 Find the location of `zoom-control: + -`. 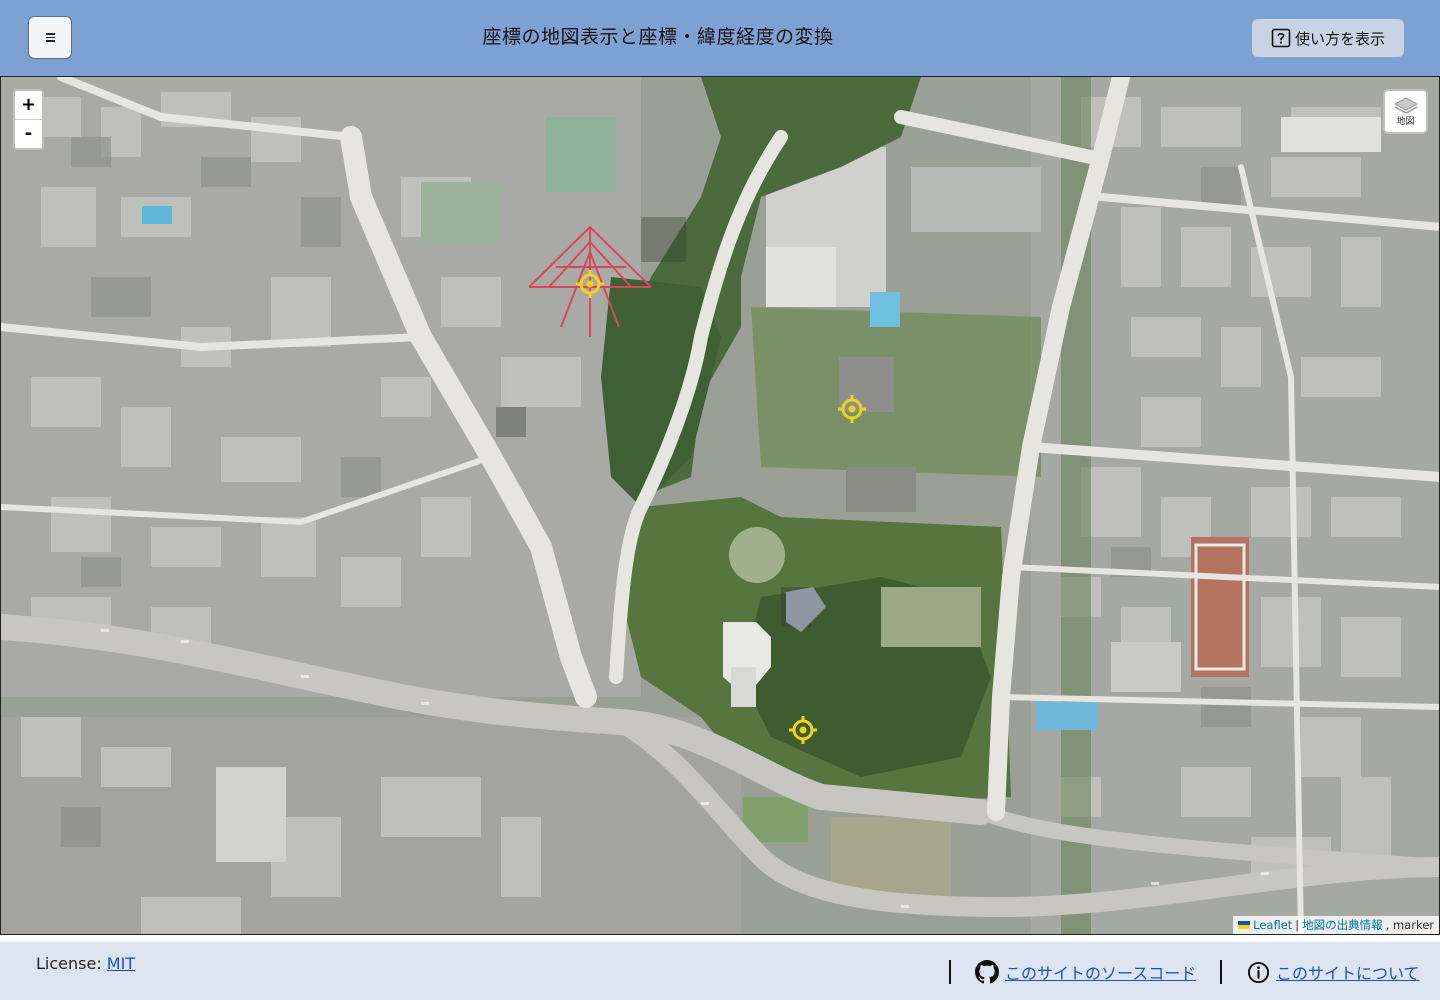

zoom-control: + - is located at coordinates (28, 119).